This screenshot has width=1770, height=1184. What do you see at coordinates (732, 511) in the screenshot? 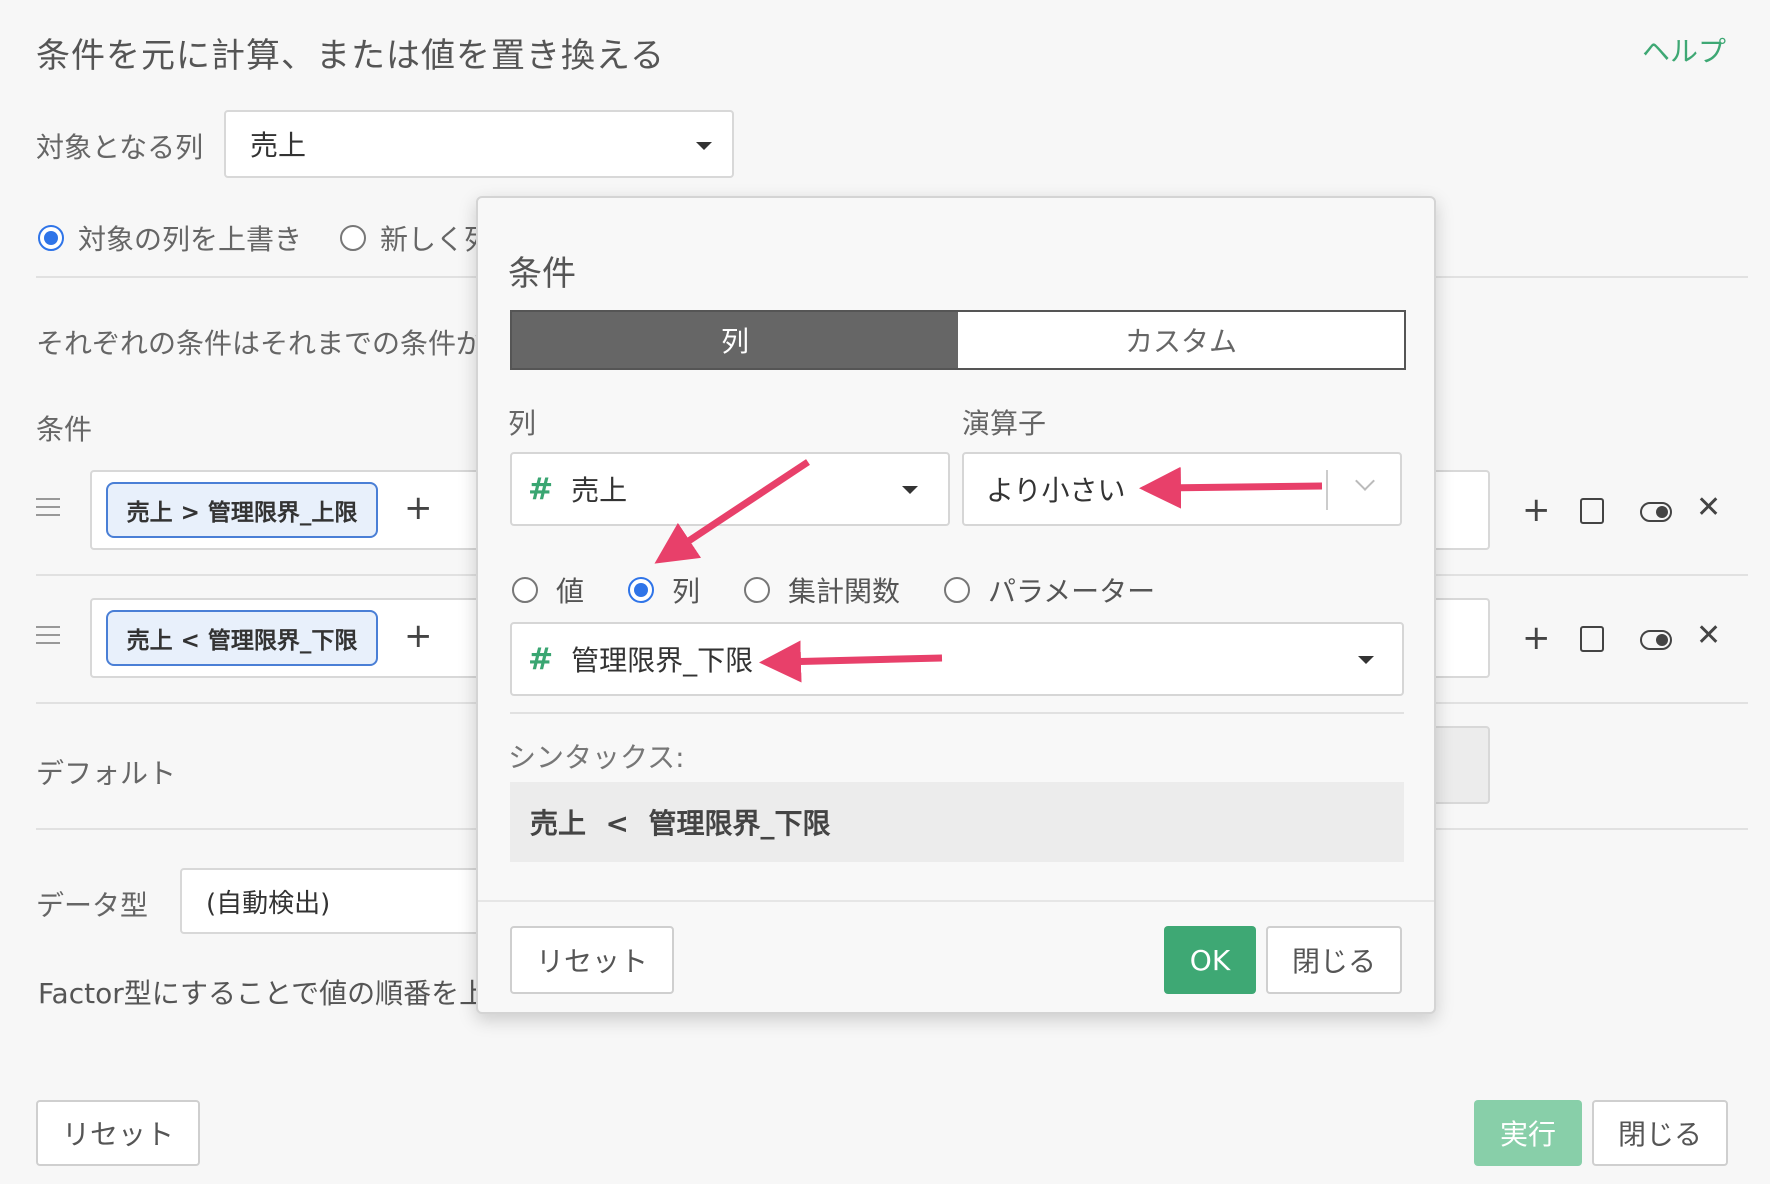
I see `arrow-to-column-radio` at bounding box center [732, 511].